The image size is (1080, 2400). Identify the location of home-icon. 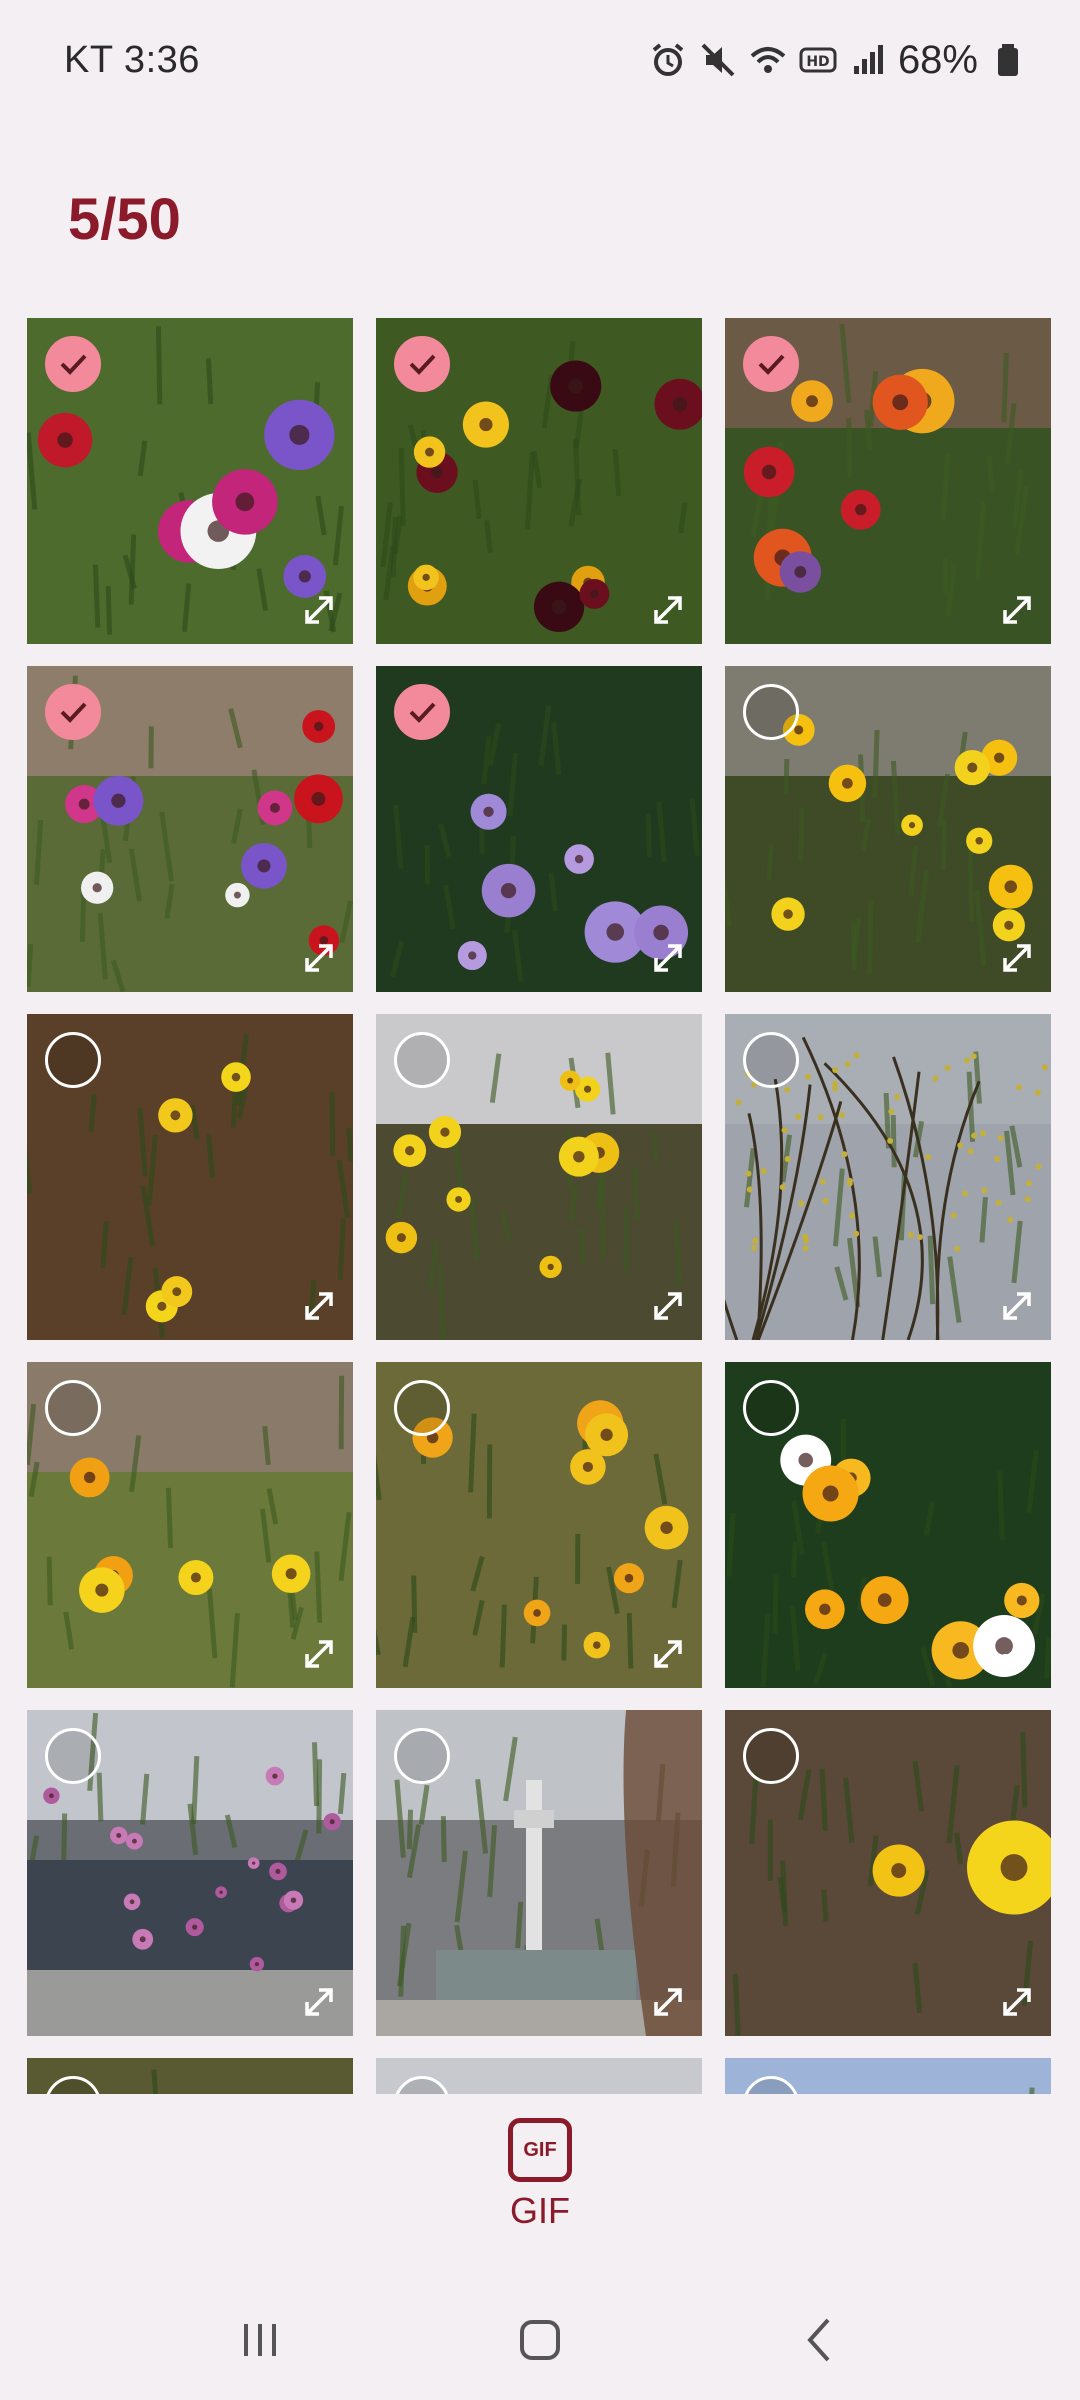
(540, 2340).